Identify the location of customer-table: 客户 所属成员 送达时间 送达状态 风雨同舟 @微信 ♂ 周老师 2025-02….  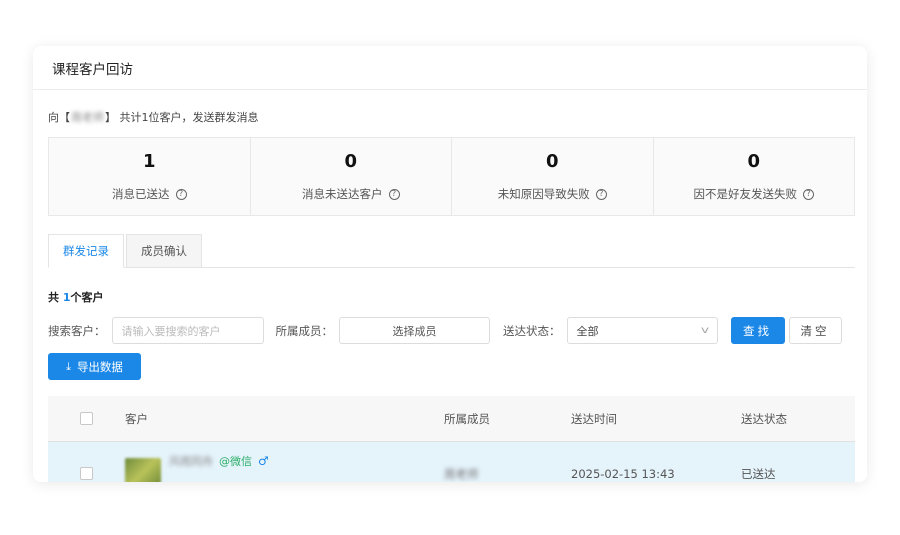
(451, 439).